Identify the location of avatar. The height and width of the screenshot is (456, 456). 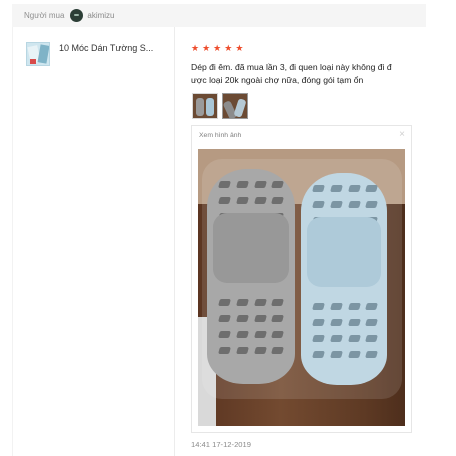
(77, 15).